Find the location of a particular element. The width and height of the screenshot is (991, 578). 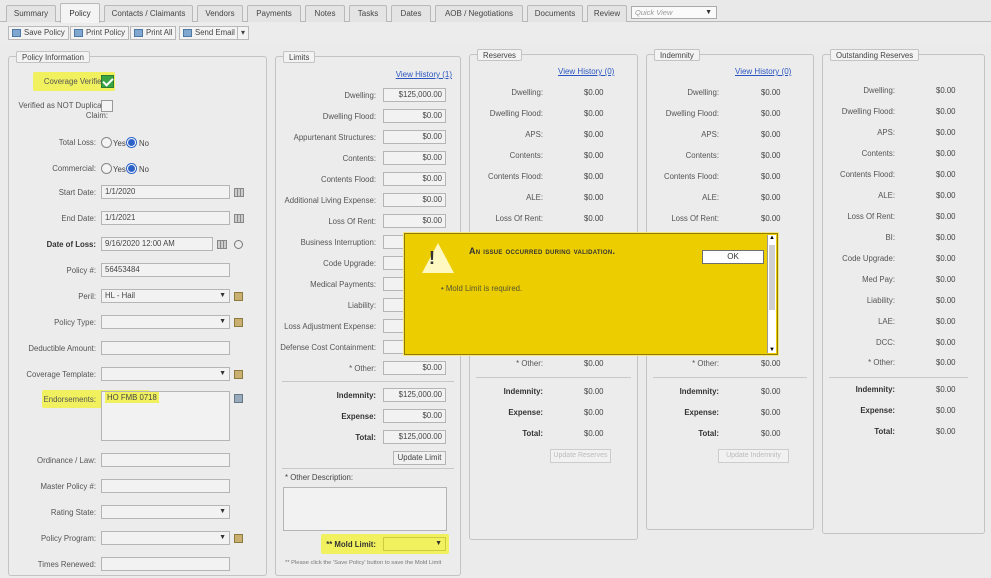

outstanding-label: ALE: is located at coordinates (886, 195).